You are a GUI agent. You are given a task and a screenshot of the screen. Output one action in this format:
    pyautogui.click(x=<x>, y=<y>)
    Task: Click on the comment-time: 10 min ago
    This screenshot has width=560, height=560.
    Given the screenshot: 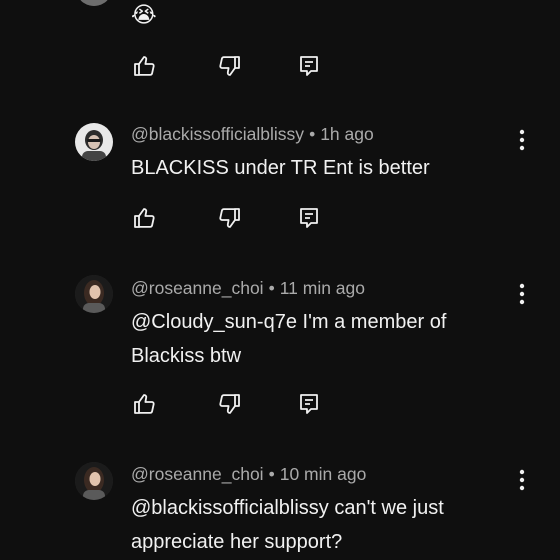 What is the action you would take?
    pyautogui.click(x=323, y=474)
    